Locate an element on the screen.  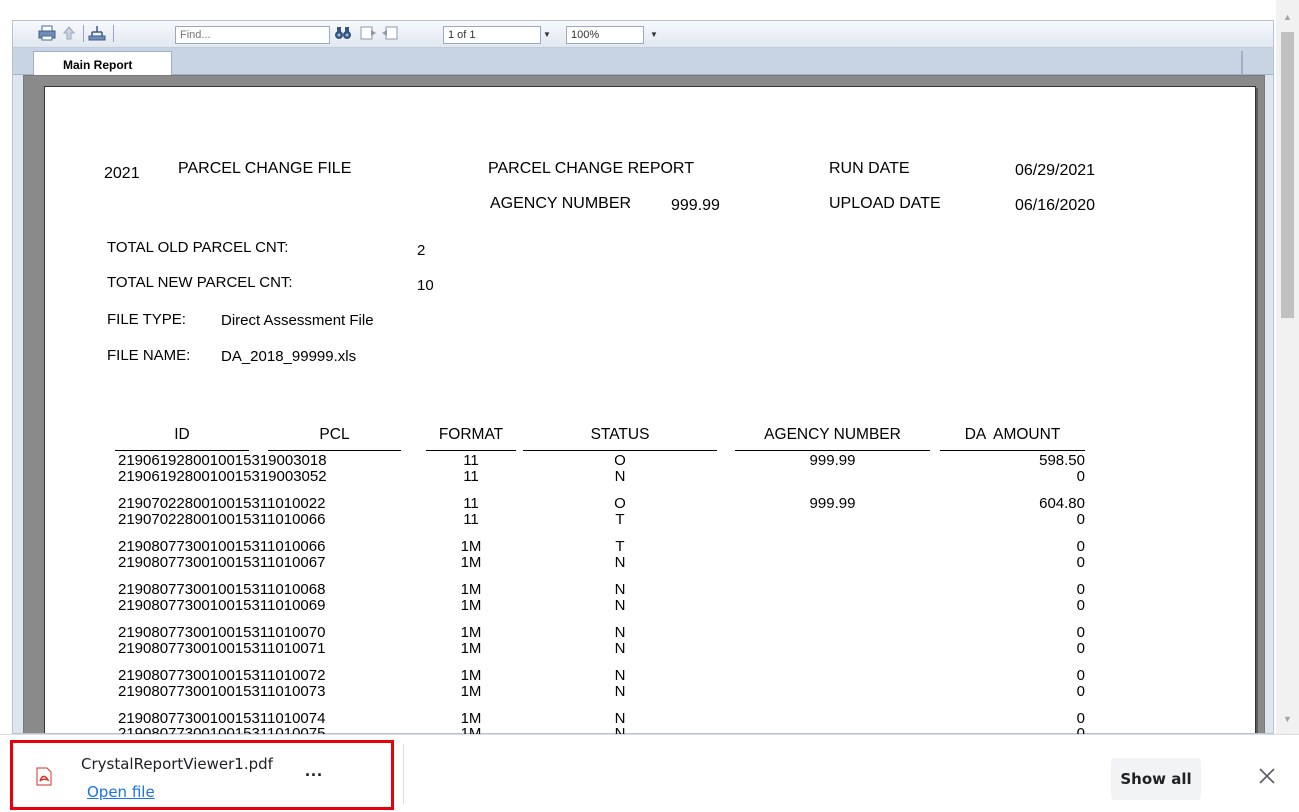
download-file-name: CrystalReportViewer1.pdf is located at coordinates (177, 764).